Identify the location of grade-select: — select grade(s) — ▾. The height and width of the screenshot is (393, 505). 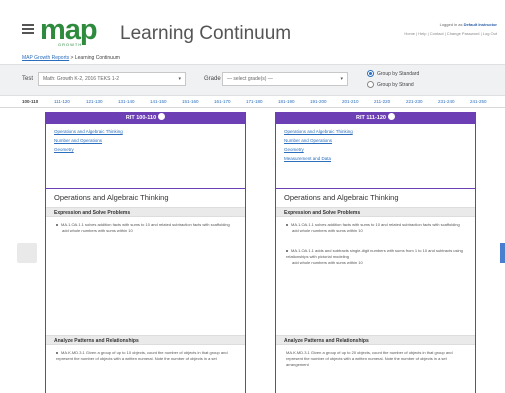
(285, 79).